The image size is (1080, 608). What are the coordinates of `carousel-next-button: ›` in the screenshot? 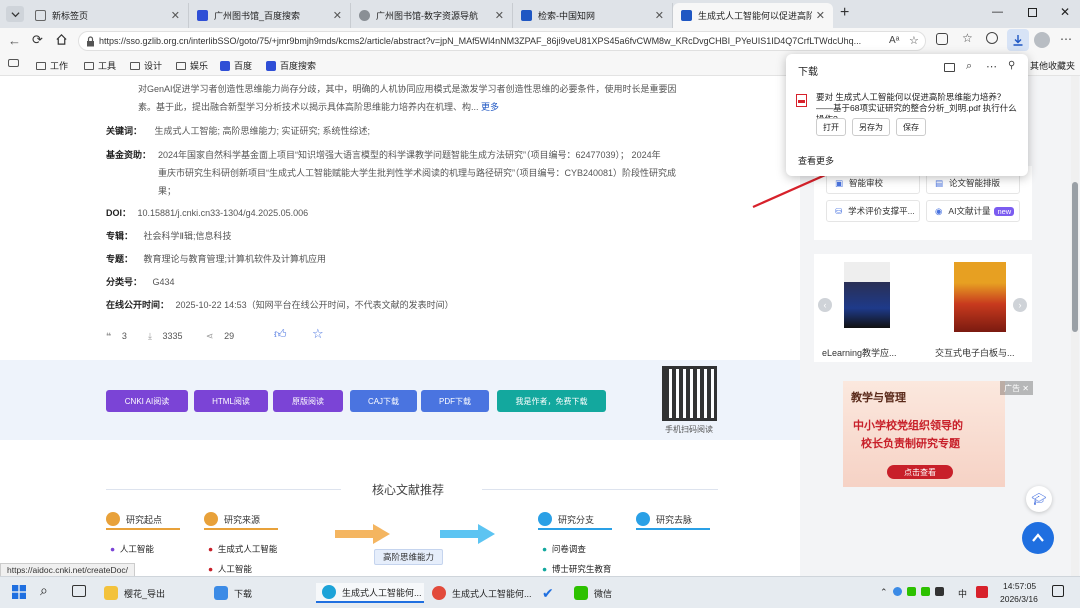 It's located at (1020, 305).